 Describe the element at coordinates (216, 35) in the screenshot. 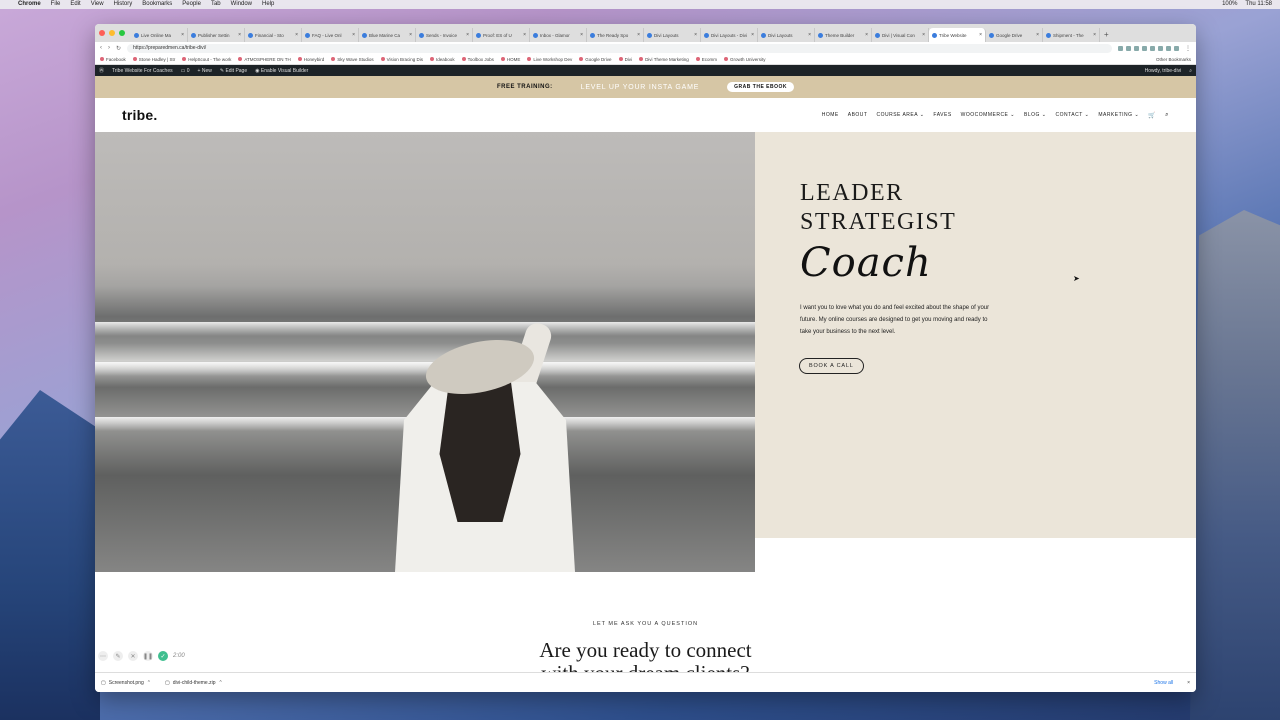

I see `browser-tab: Publisher Settin ×` at that location.